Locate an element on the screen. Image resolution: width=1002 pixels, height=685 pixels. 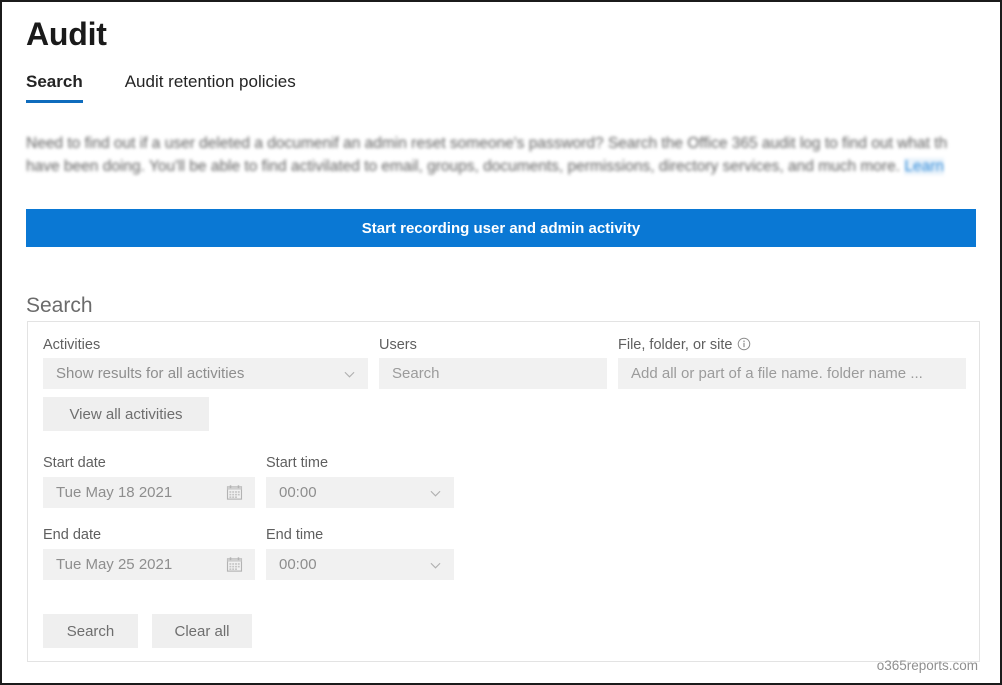
tab-bar: Search Audit retention policies is located at coordinates (182, 87).